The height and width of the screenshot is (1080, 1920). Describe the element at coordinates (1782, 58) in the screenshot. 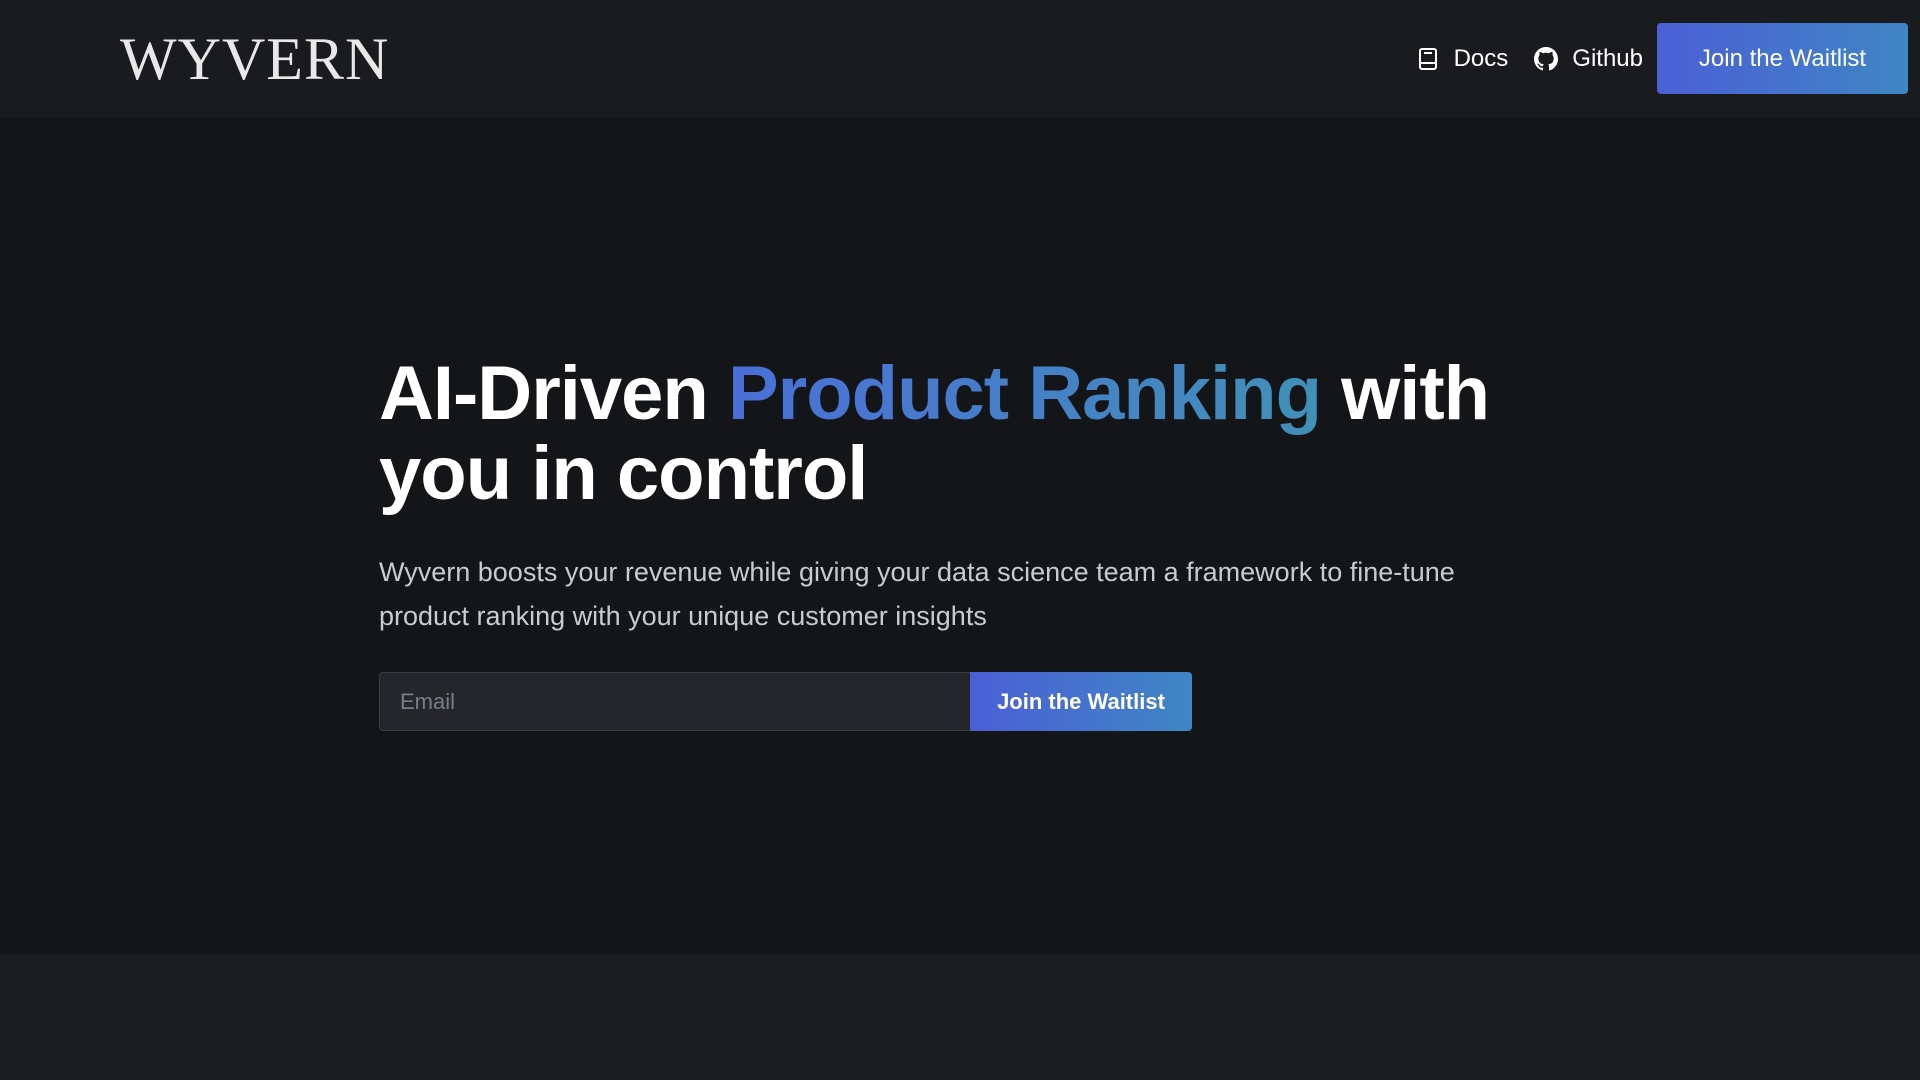

I see `header-join-waitlist-button: Join the Waitlist` at that location.